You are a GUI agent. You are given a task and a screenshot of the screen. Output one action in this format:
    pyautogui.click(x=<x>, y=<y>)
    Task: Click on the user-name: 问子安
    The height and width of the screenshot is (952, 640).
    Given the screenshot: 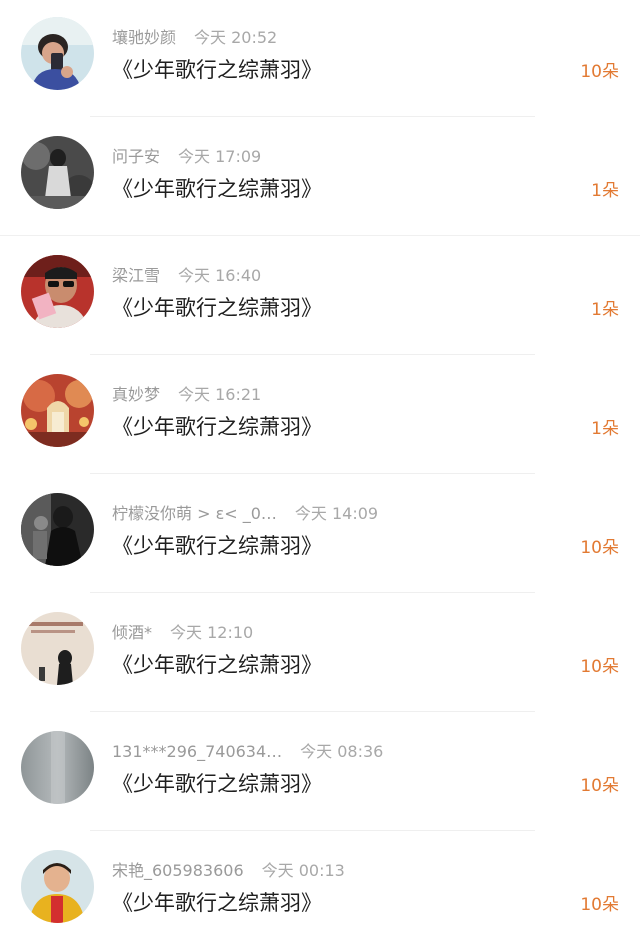 What is the action you would take?
    pyautogui.click(x=136, y=157)
    